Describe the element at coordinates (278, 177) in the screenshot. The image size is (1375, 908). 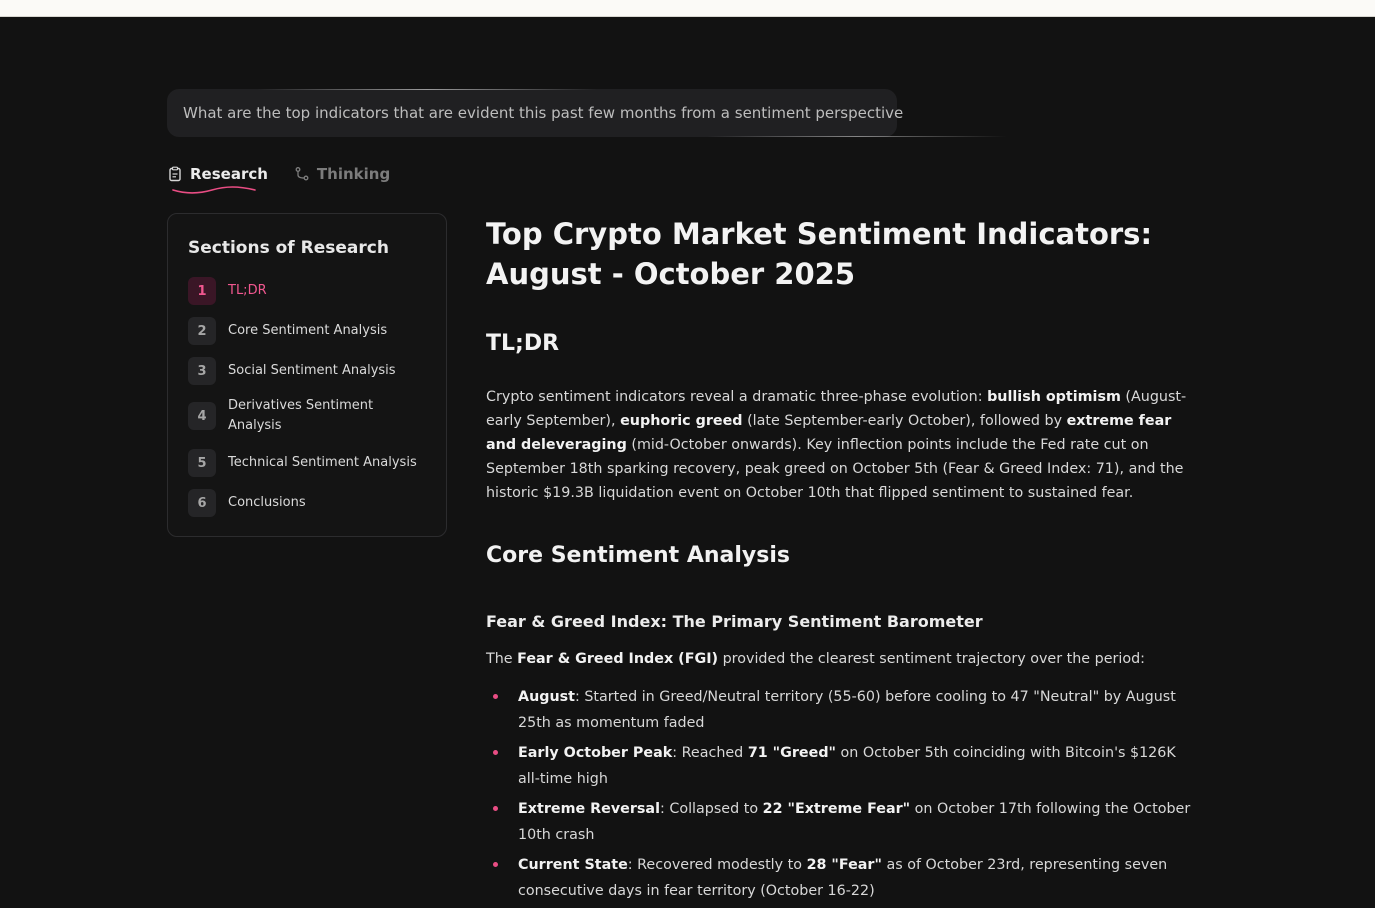
I see `view-tabs: Research Thinking` at that location.